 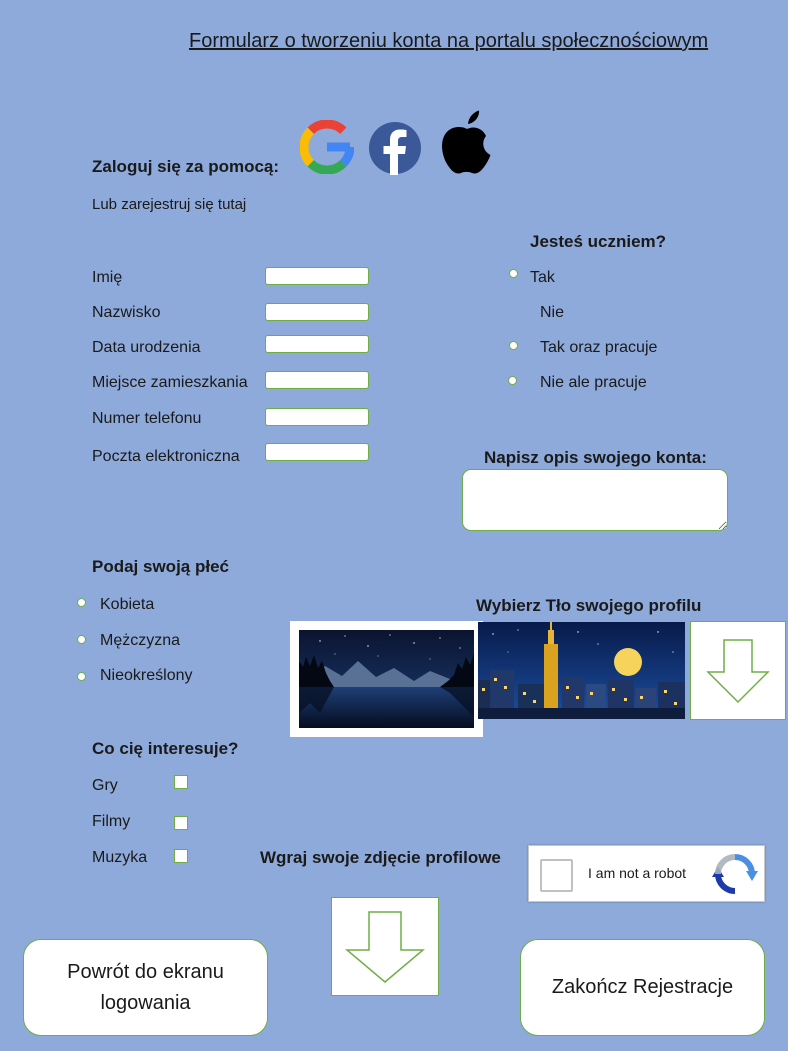 I want to click on student-option-no: Nie, so click(x=552, y=313).